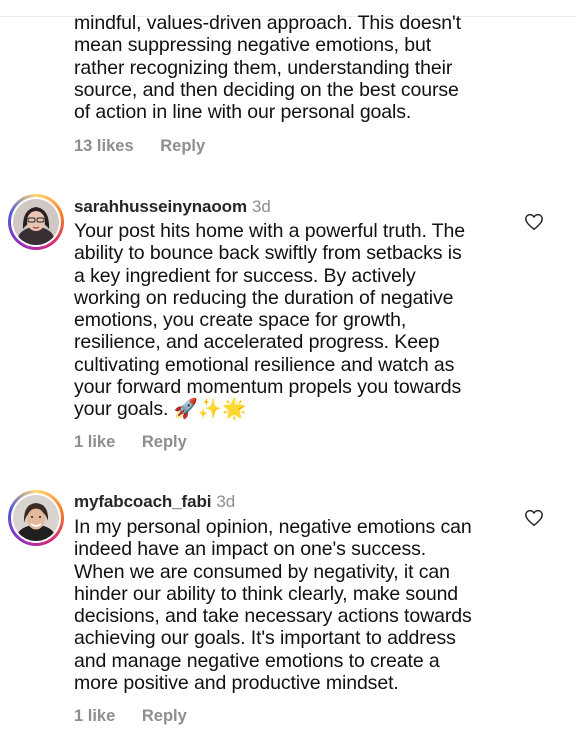 The height and width of the screenshot is (730, 576). Describe the element at coordinates (139, 146) in the screenshot. I see `comment-meta: 13 likes Reply` at that location.